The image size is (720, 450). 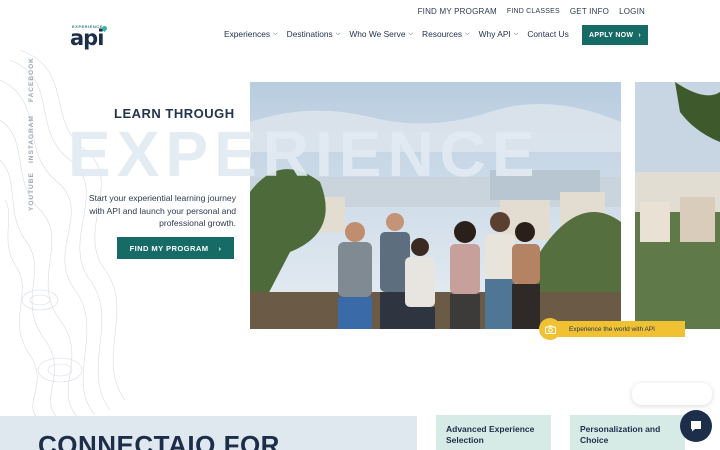 I want to click on chat-greeting-bubble, so click(x=672, y=394).